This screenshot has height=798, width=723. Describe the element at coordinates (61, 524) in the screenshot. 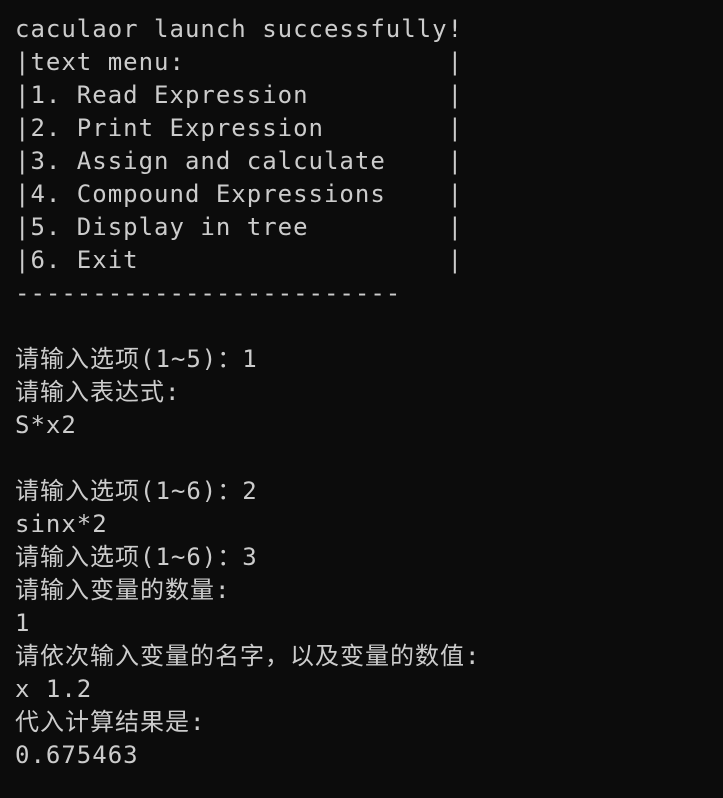

I see `printed-expression: sinx*2` at that location.